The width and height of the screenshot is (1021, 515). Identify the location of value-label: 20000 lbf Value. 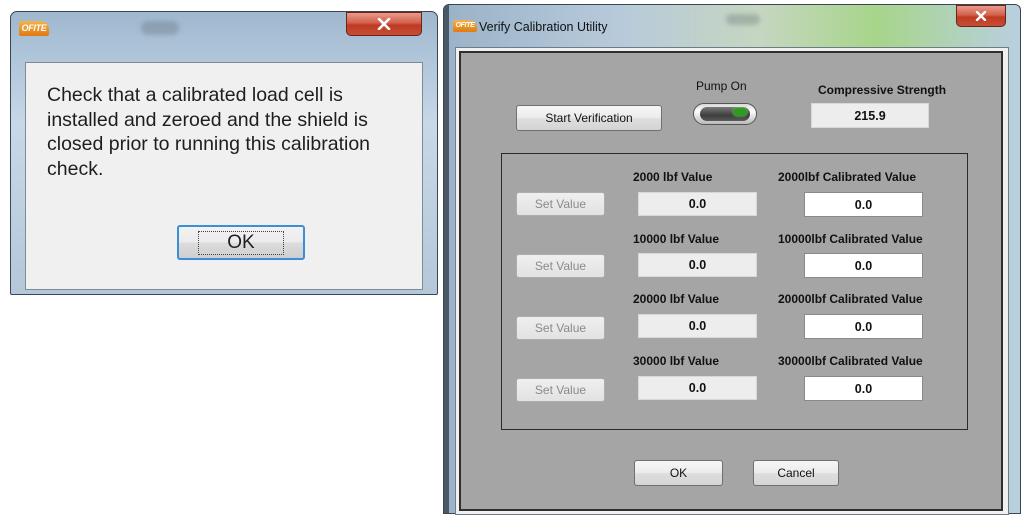
(676, 299).